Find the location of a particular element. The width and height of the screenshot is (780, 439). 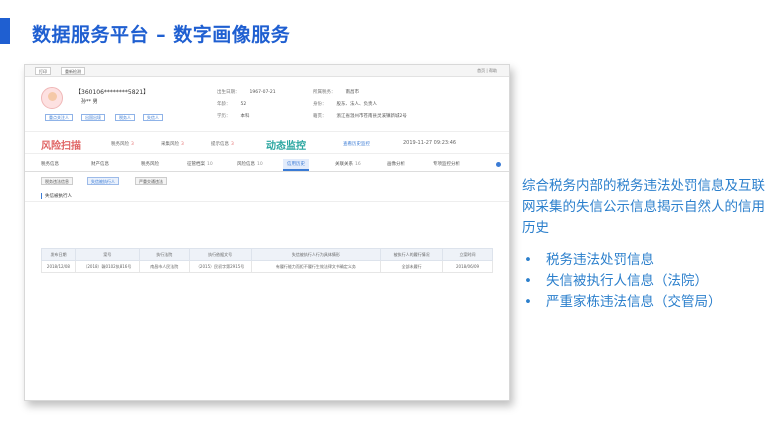

tab-special-monitor: 专项监控分析 is located at coordinates (446, 165).